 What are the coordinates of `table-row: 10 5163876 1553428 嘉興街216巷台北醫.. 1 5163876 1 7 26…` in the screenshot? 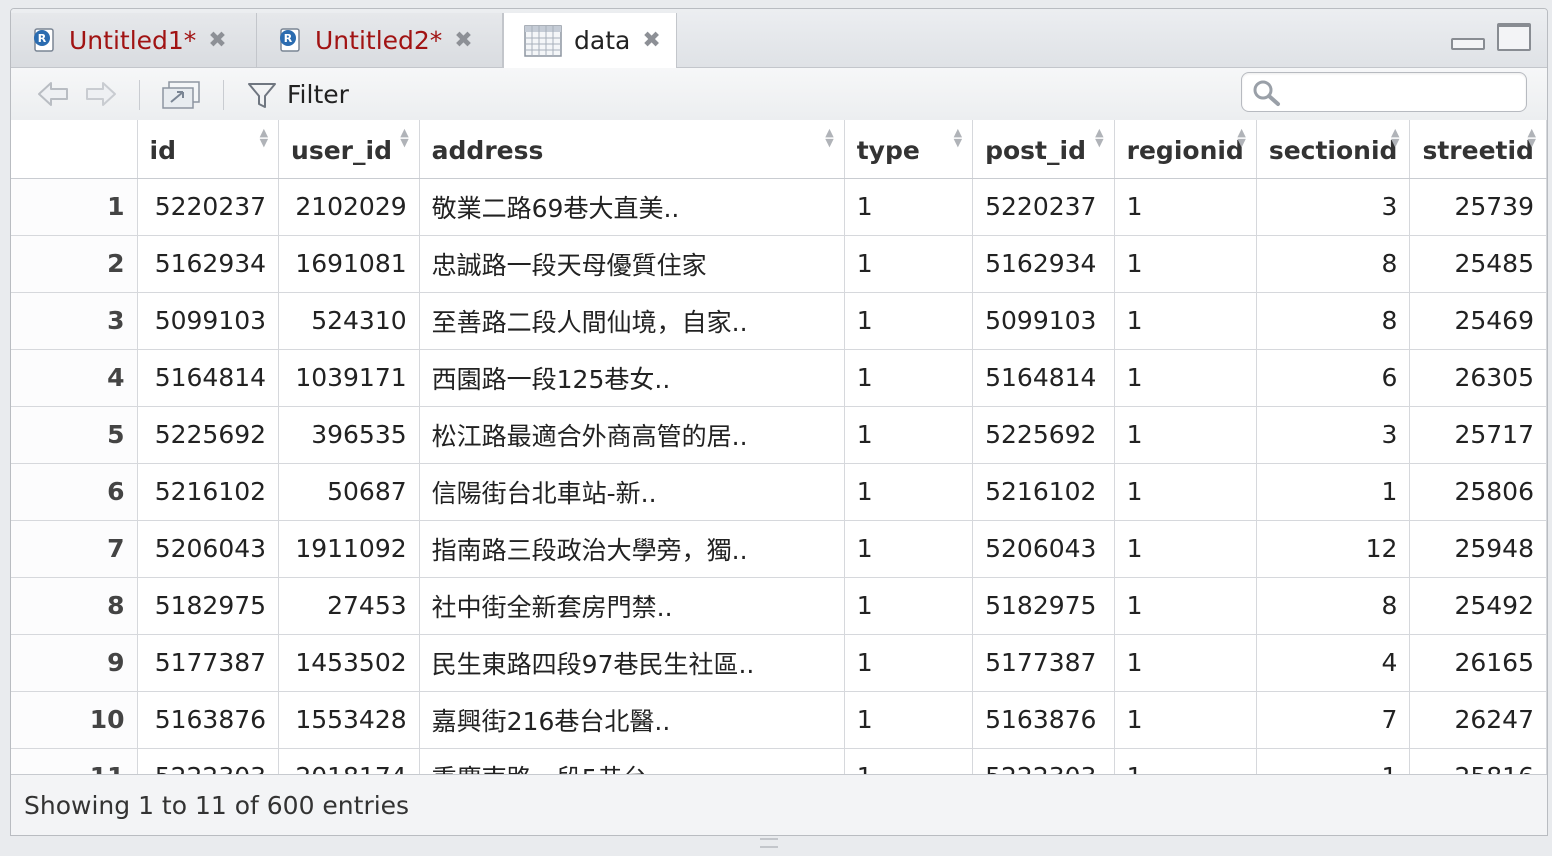 It's located at (779, 720).